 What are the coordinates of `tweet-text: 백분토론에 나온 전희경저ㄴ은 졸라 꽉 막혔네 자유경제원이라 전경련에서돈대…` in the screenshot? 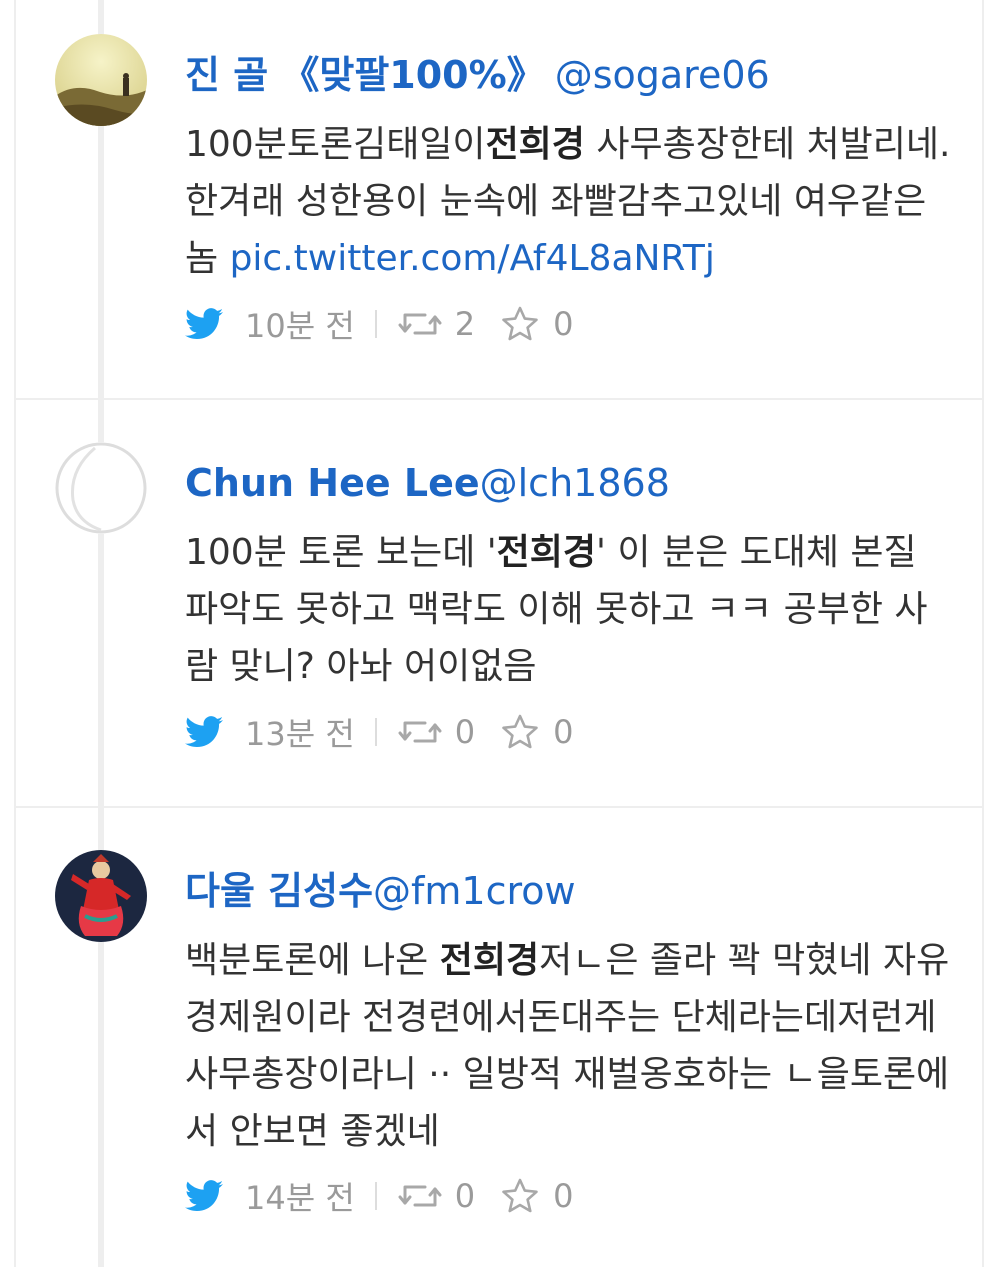 It's located at (570, 1046).